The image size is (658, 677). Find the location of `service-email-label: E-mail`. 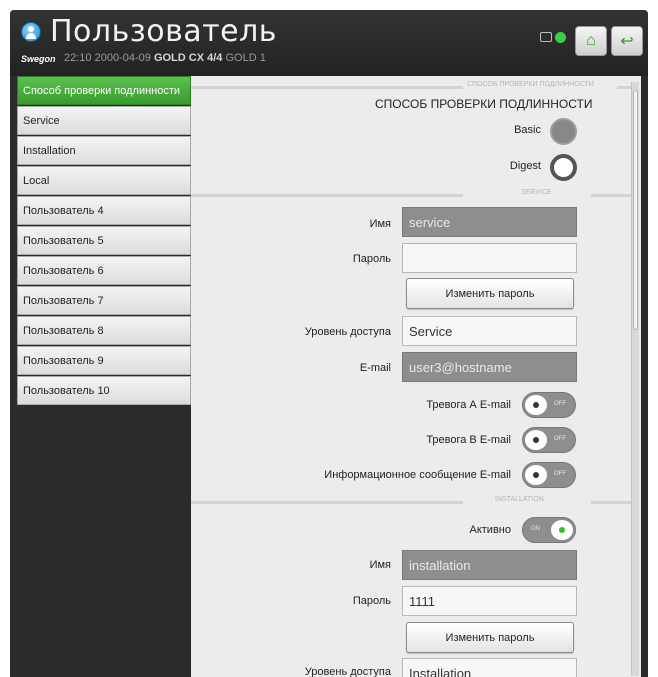

service-email-label: E-mail is located at coordinates (375, 368).